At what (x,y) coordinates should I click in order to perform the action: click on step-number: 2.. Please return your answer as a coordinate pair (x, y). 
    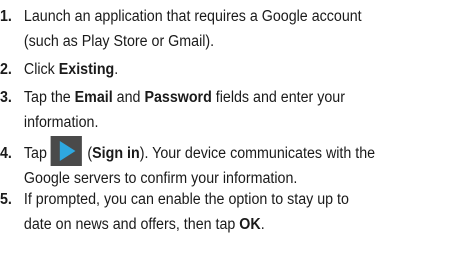
    Looking at the image, I should click on (6, 69).